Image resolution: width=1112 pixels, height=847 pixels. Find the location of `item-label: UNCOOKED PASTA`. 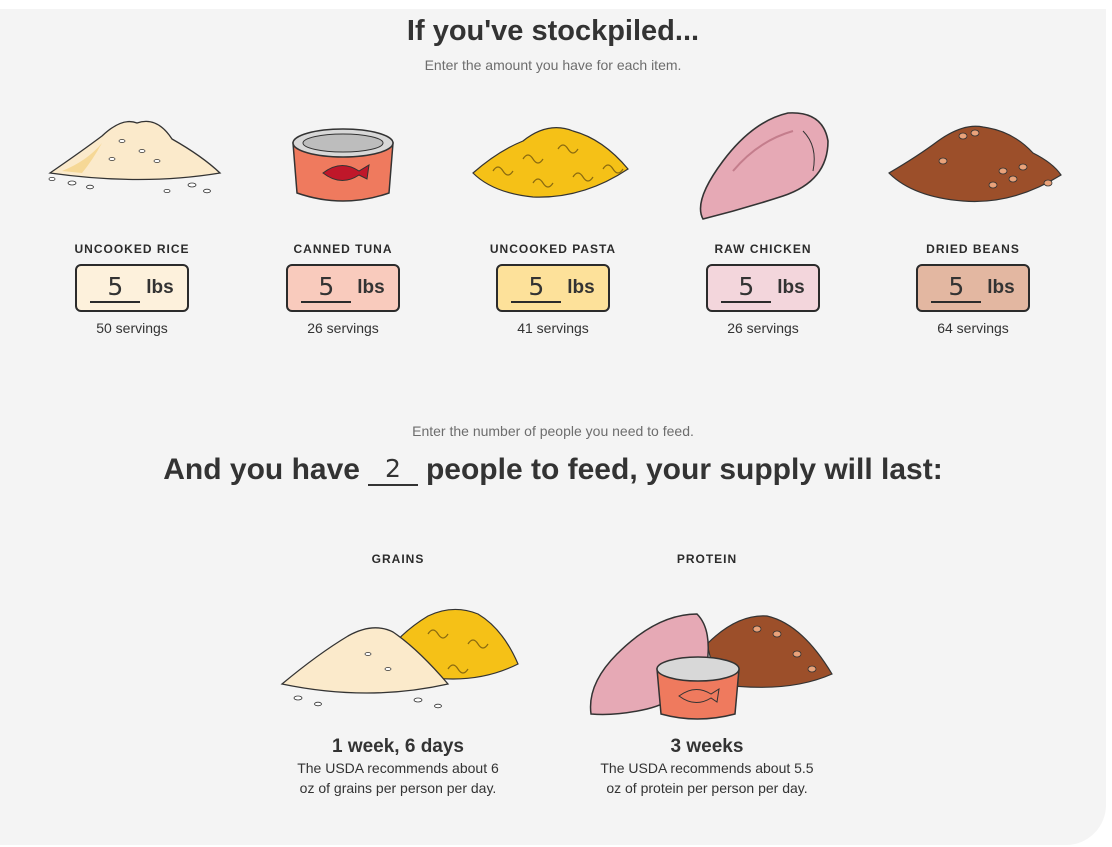

item-label: UNCOOKED PASTA is located at coordinates (553, 249).